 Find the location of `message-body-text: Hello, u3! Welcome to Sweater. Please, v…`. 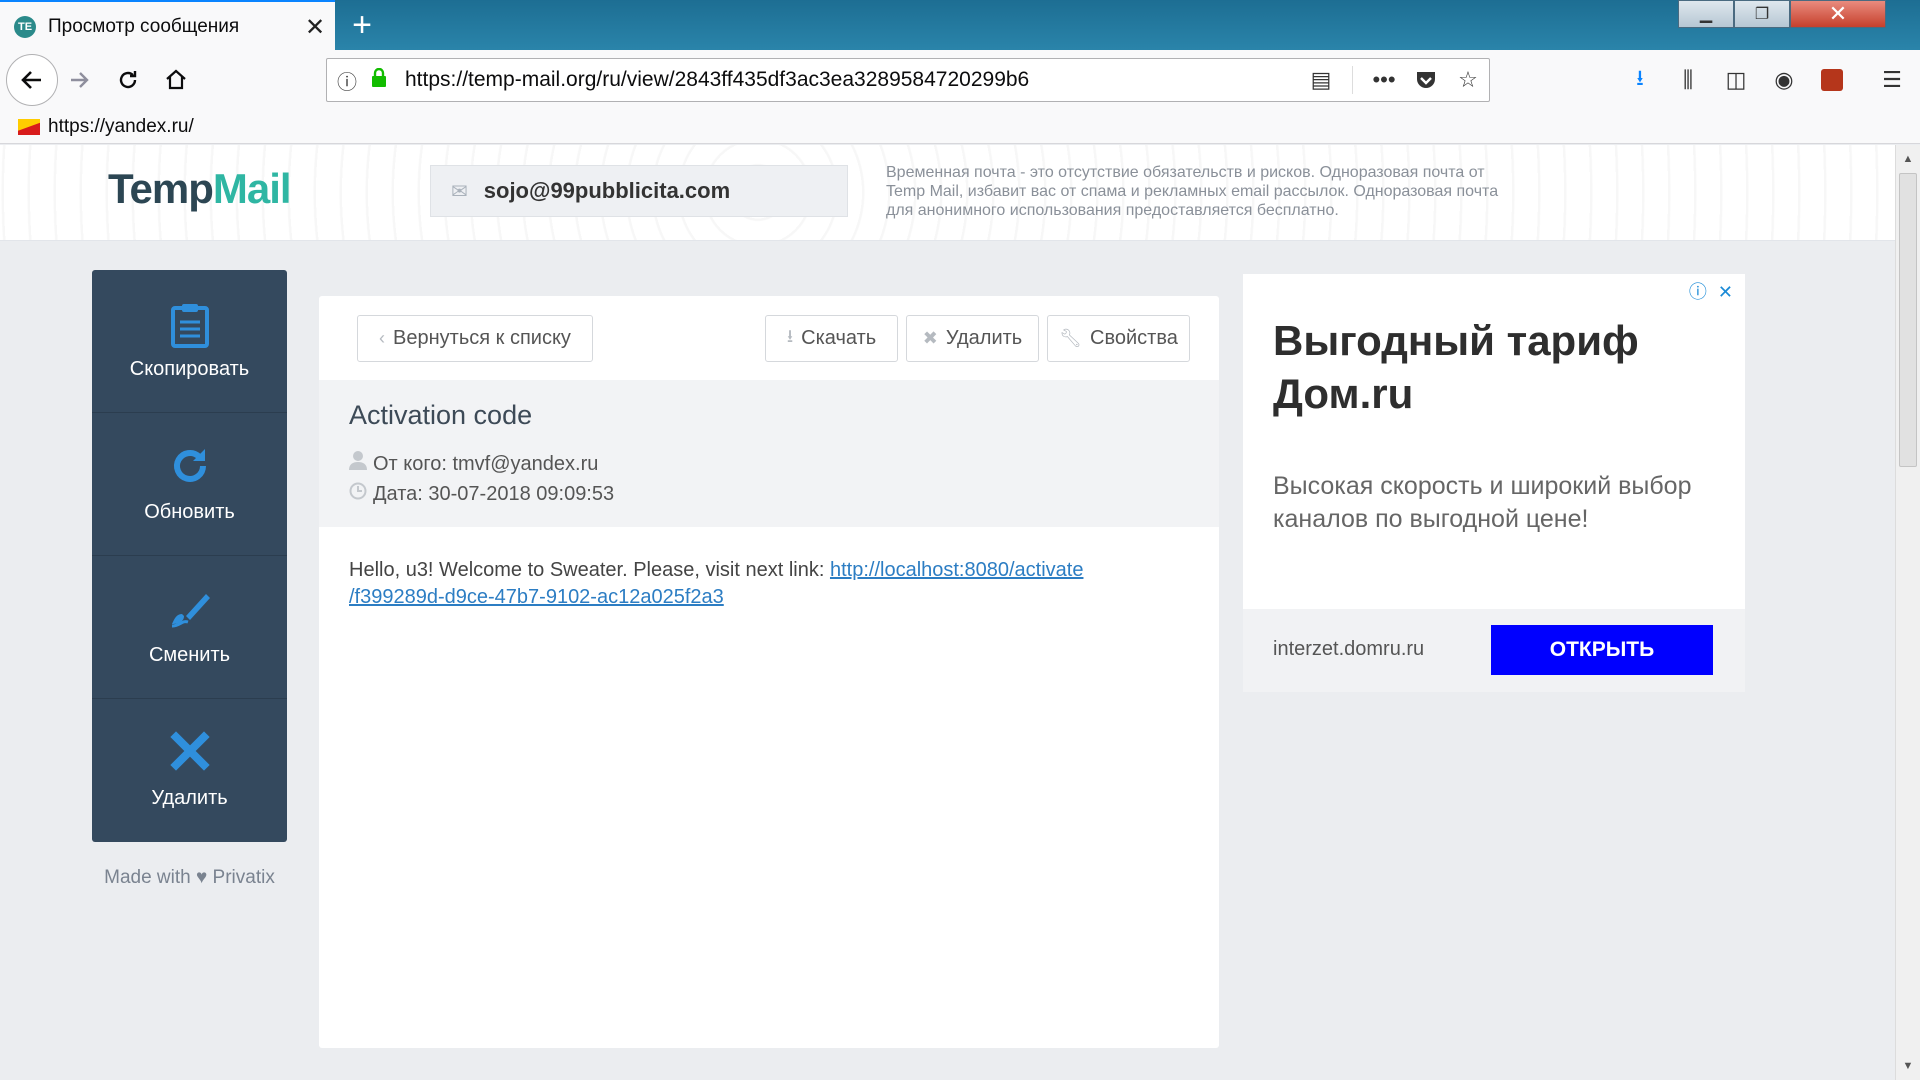

message-body-text: Hello, u3! Welcome to Sweater. Please, v… is located at coordinates (589, 570).